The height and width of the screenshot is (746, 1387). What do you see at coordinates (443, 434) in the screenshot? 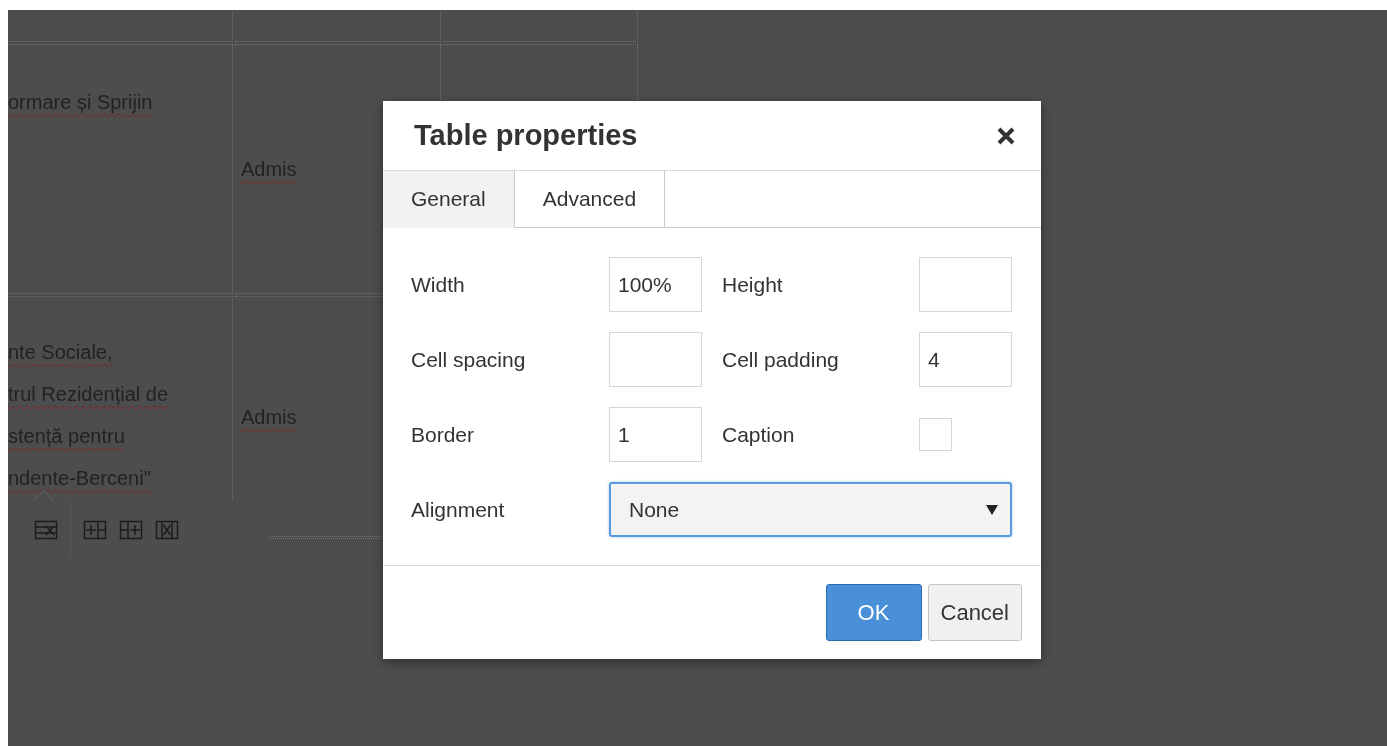
I see `field-label: Border` at bounding box center [443, 434].